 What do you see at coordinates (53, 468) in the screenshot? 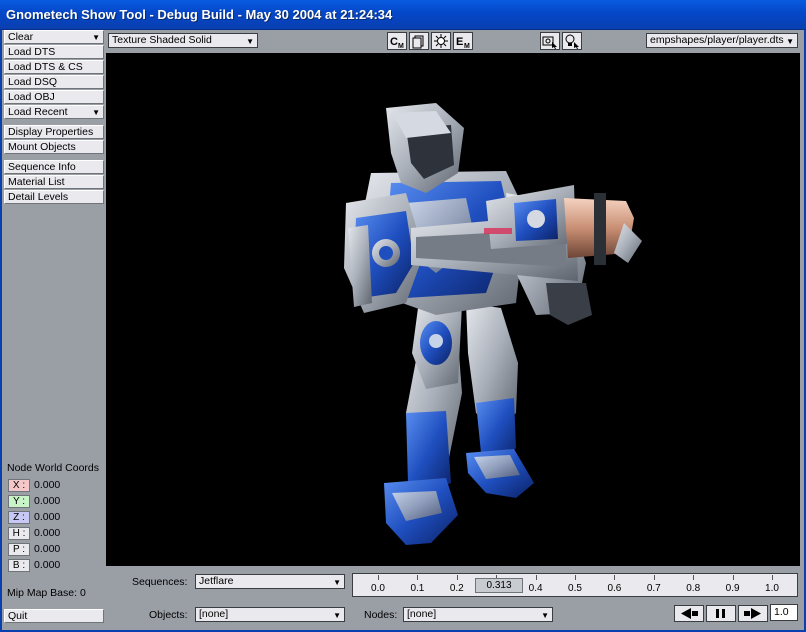
I see `node-world-coords-title: Node World Coords` at bounding box center [53, 468].